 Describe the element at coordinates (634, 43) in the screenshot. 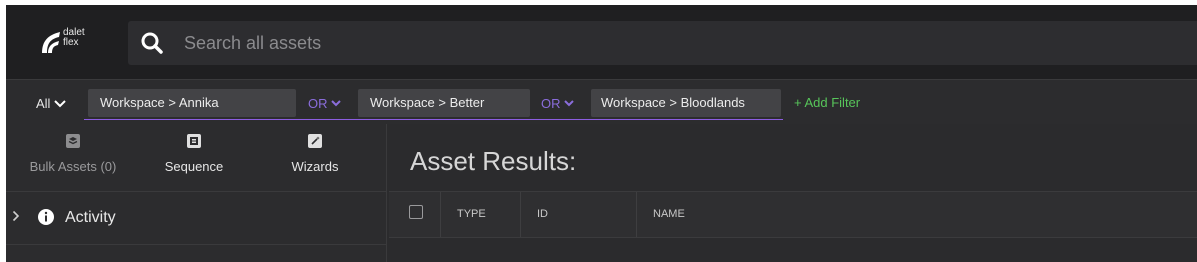

I see `search-input` at that location.